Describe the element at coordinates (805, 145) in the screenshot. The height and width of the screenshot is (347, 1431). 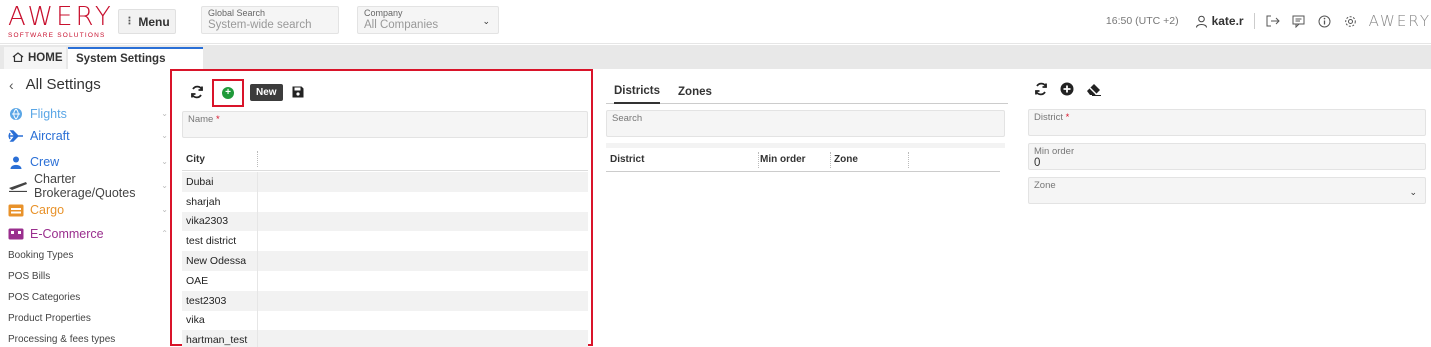
I see `grid-top-strip` at that location.